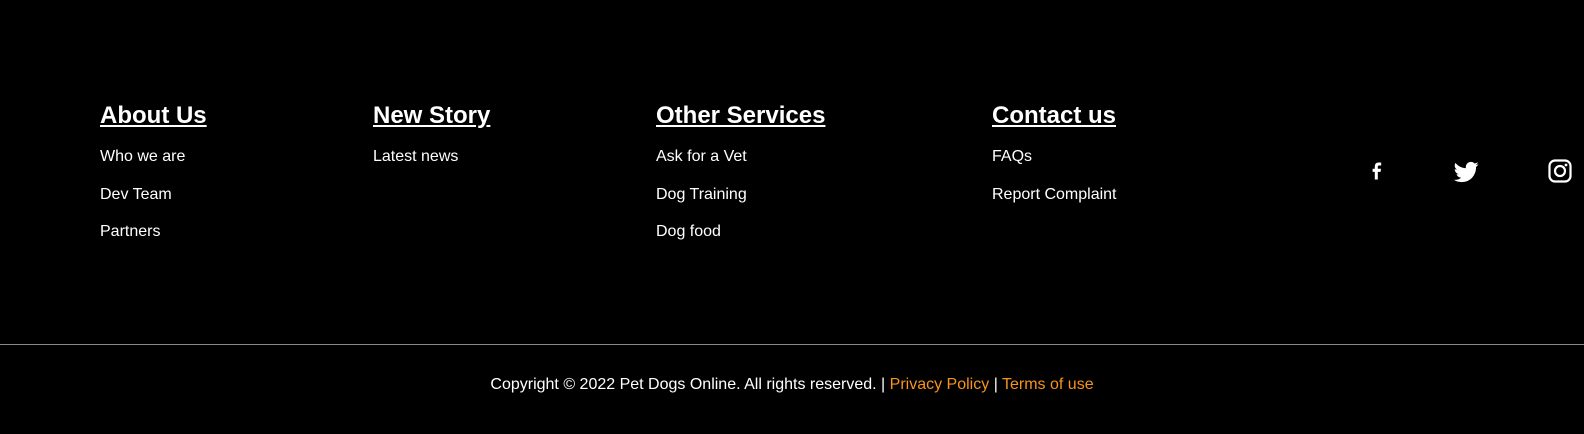 The height and width of the screenshot is (434, 1584). I want to click on link-dev-team: Dev Team, so click(136, 194).